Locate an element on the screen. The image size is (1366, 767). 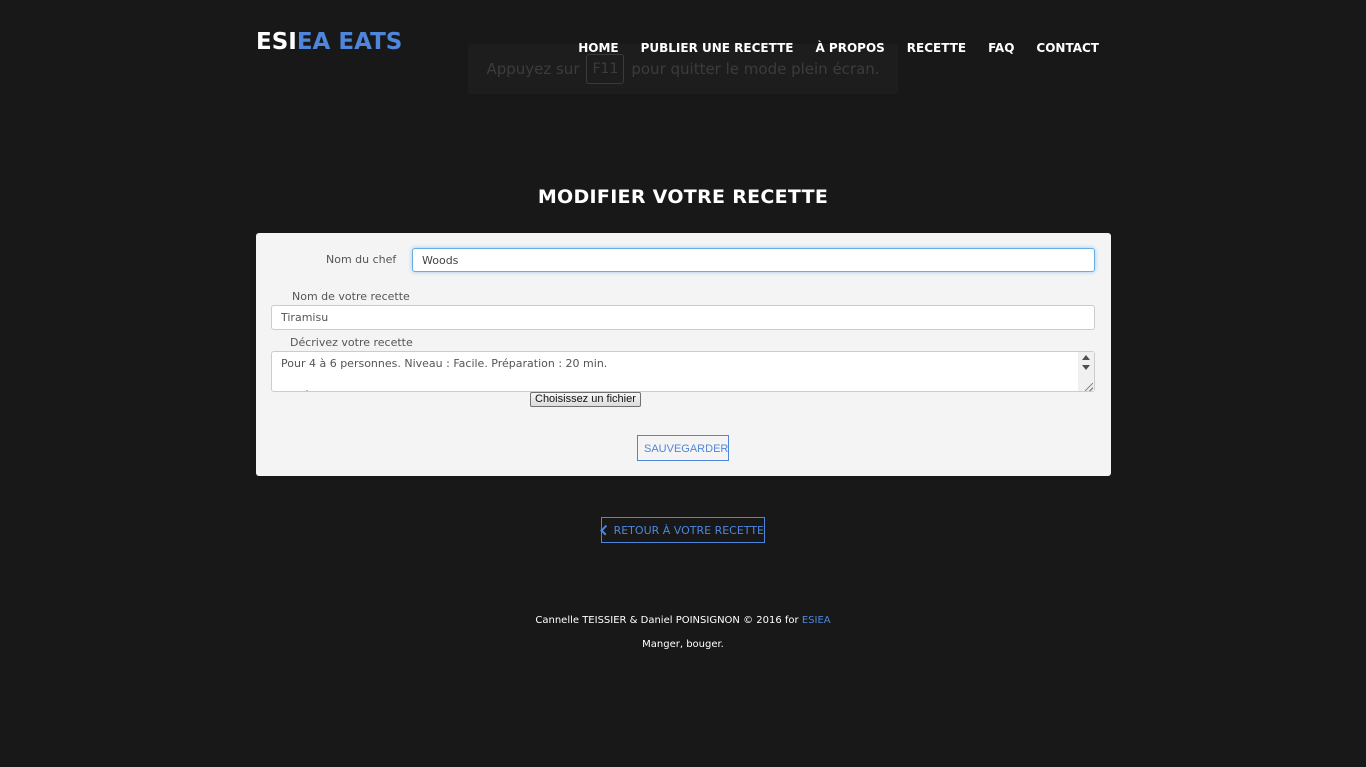
fullscreen-key-badge: F11 is located at coordinates (605, 69).